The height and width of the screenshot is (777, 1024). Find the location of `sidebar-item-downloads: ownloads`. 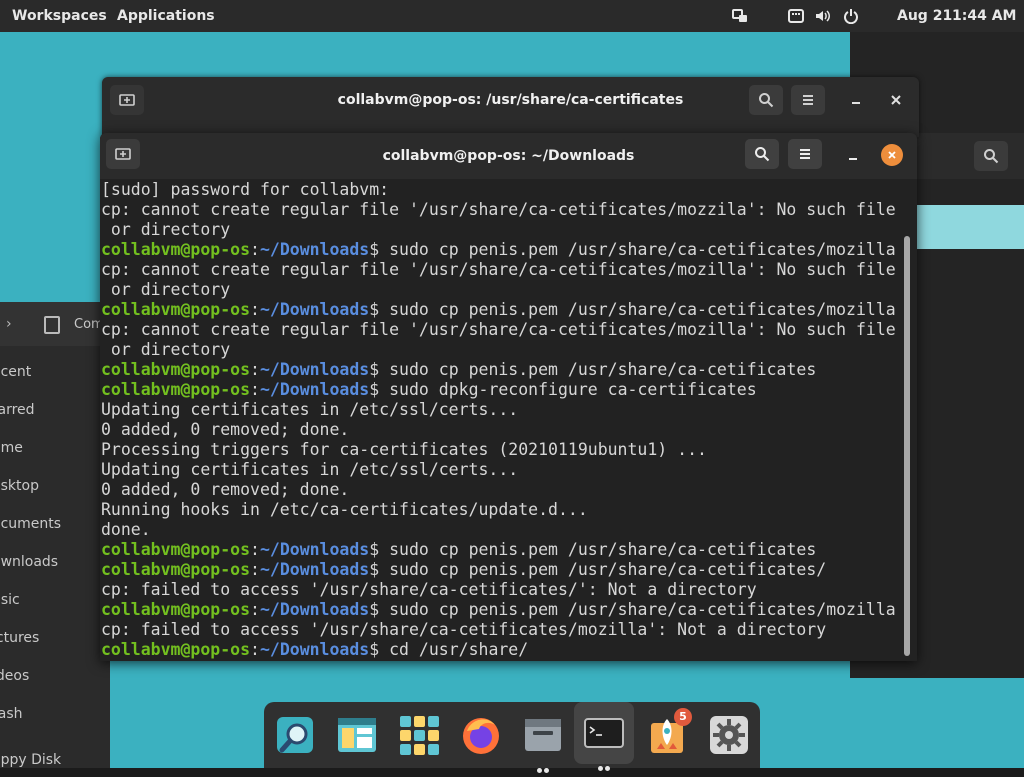

sidebar-item-downloads: ownloads is located at coordinates (29, 562).